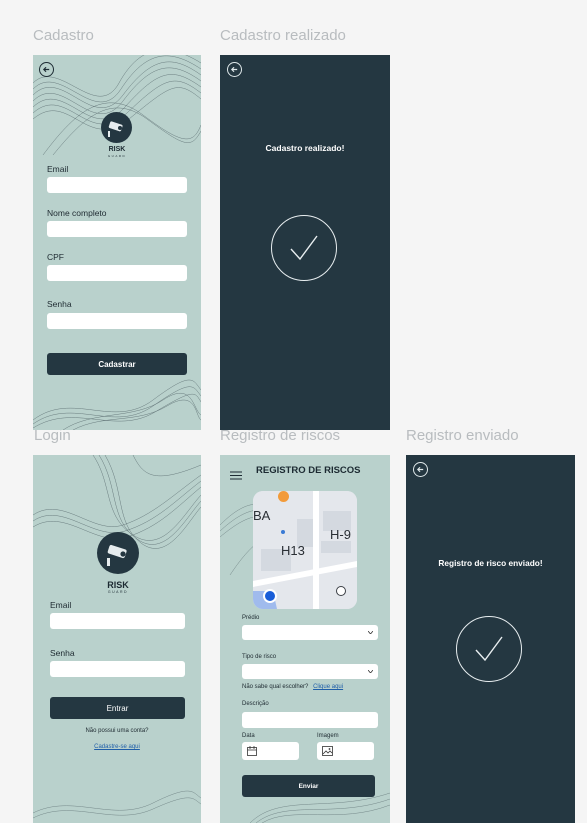 Image resolution: width=587 pixels, height=823 pixels. Describe the element at coordinates (308, 786) in the screenshot. I see `submit-button: Enviar` at that location.